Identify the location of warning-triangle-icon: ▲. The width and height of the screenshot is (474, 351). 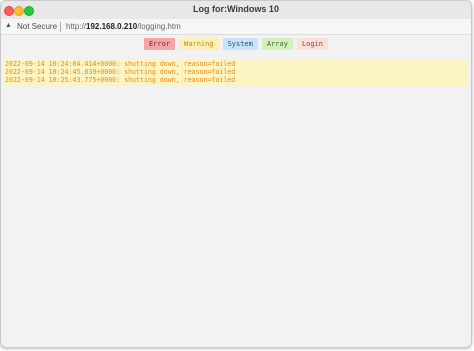
(8, 25).